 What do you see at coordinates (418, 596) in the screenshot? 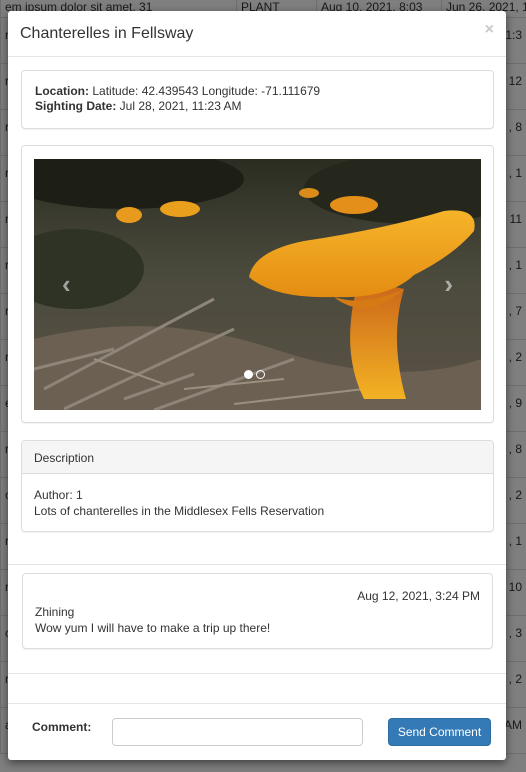
I see `comment-date: Aug 12, 2021, 3:24 PM` at bounding box center [418, 596].